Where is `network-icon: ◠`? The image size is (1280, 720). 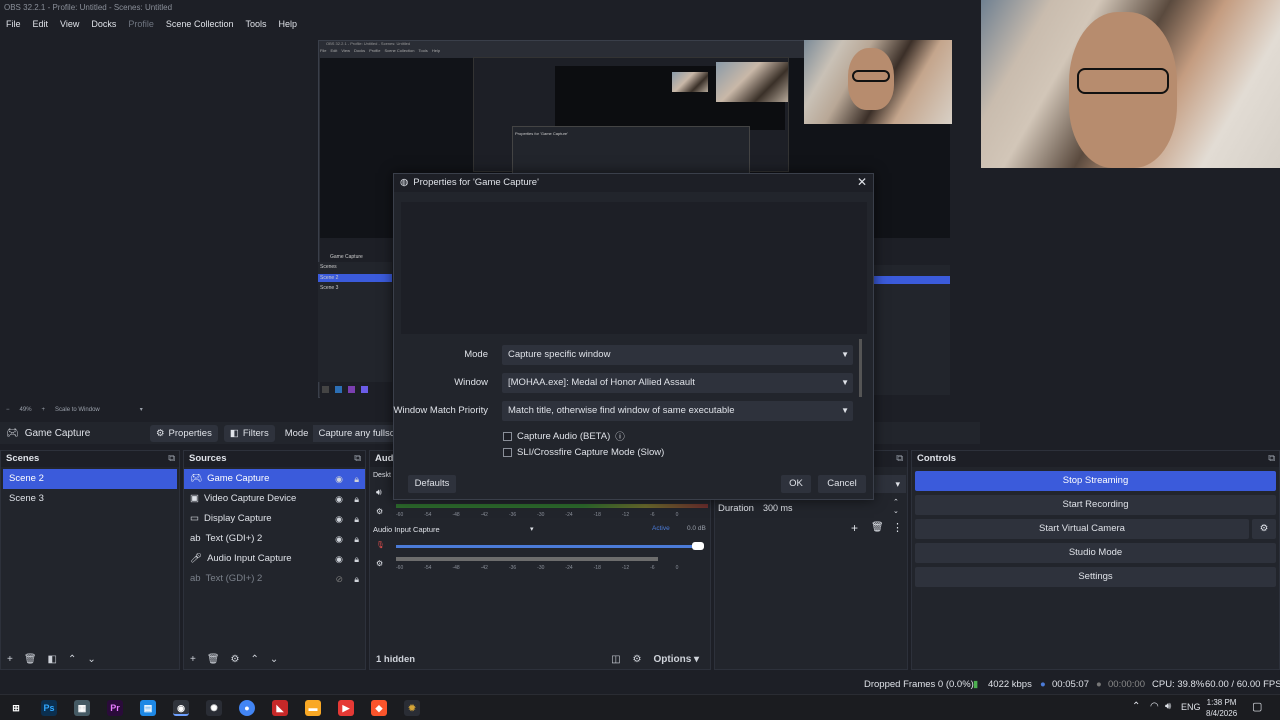
network-icon: ◠ is located at coordinates (1154, 706).